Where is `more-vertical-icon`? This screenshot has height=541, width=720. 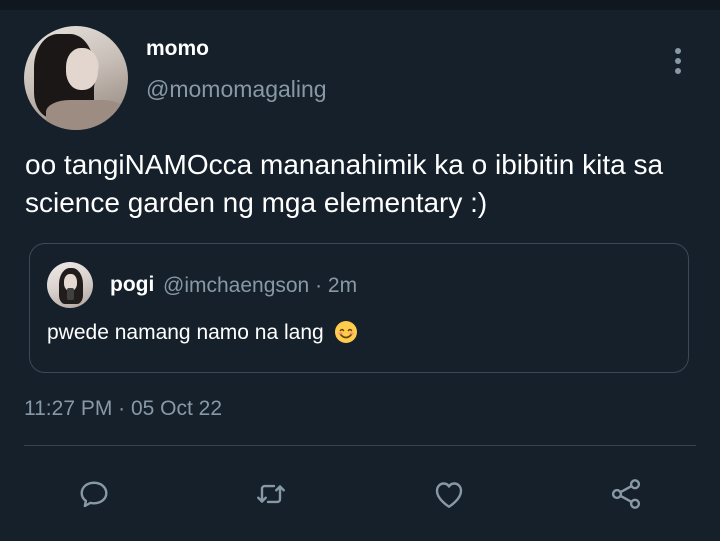
more-vertical-icon is located at coordinates (678, 62).